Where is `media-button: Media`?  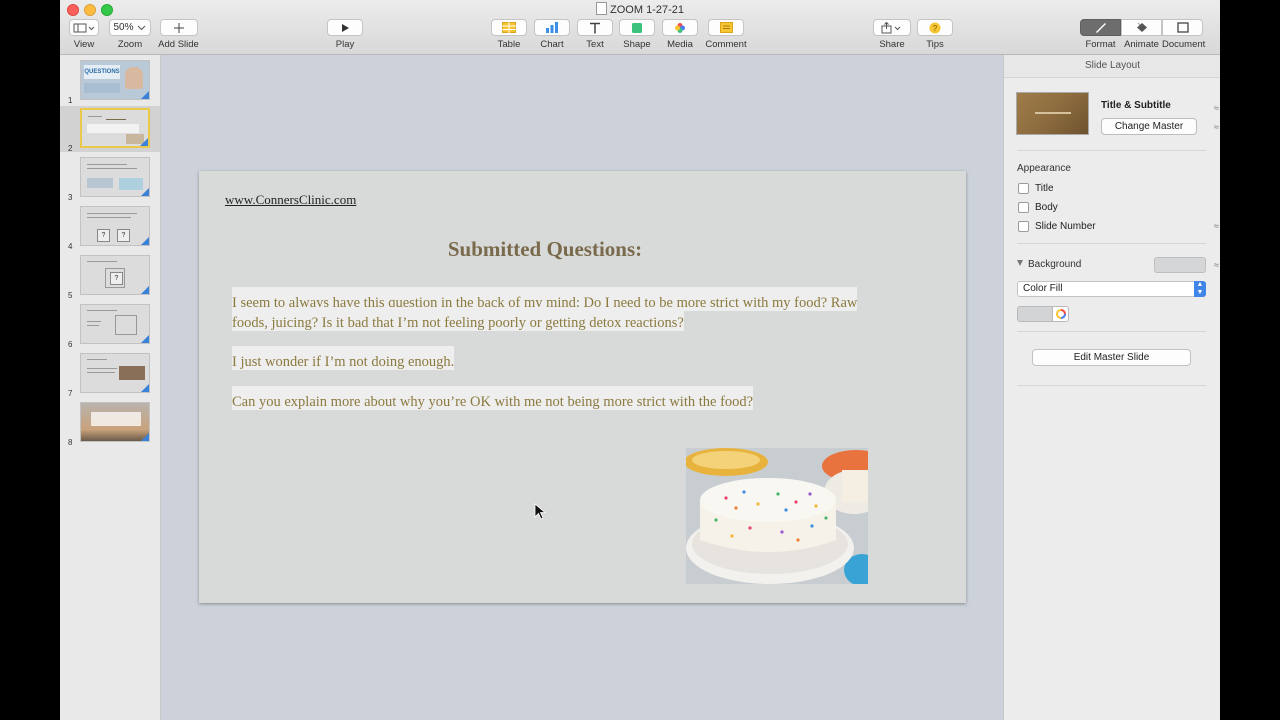 media-button: Media is located at coordinates (680, 34).